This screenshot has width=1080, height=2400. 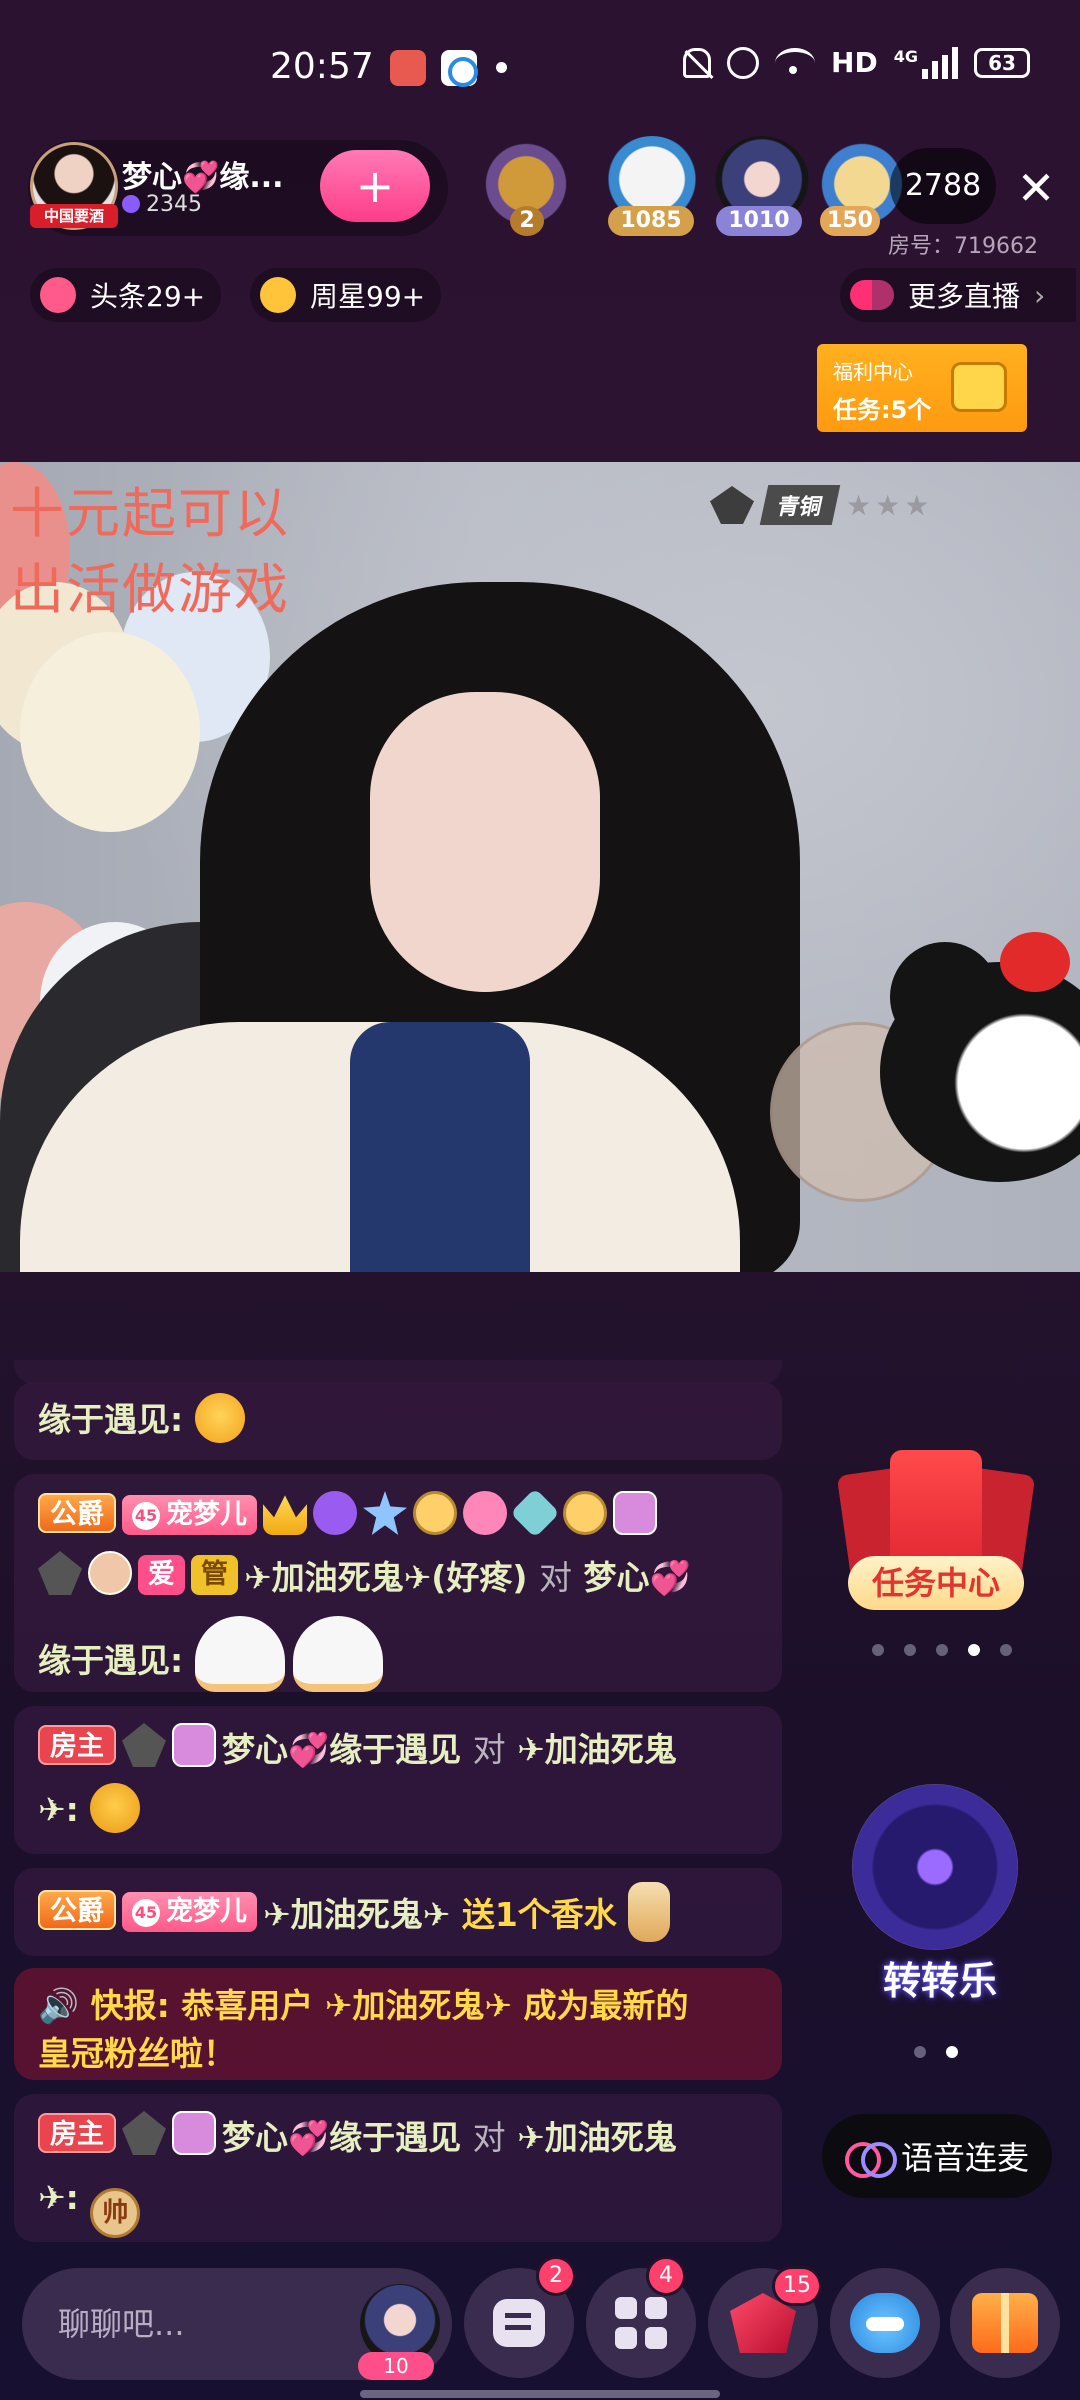 What do you see at coordinates (641, 2323) in the screenshot?
I see `grid-icon` at bounding box center [641, 2323].